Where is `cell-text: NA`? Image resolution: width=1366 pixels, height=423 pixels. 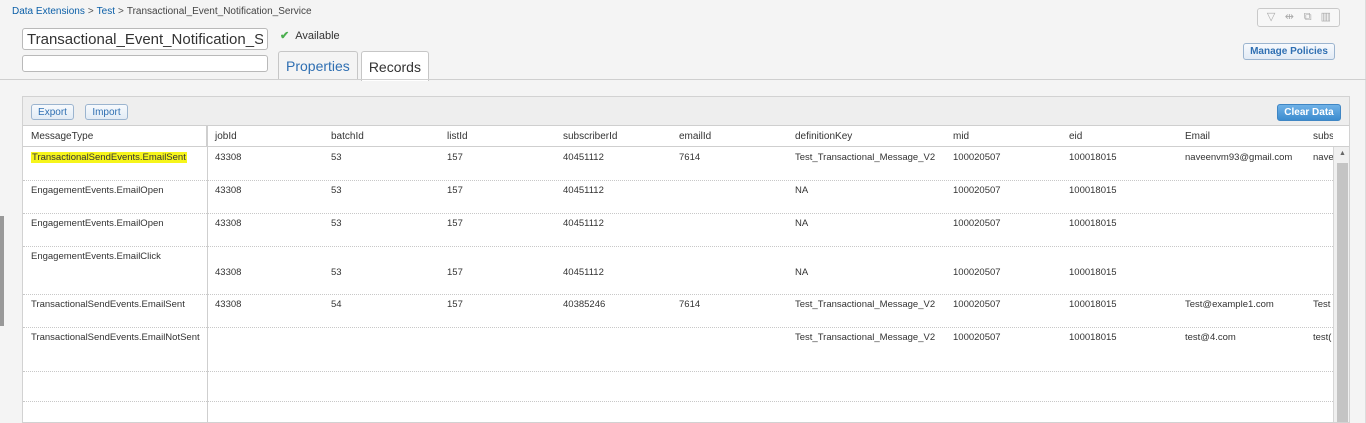
cell-text: NA is located at coordinates (802, 272).